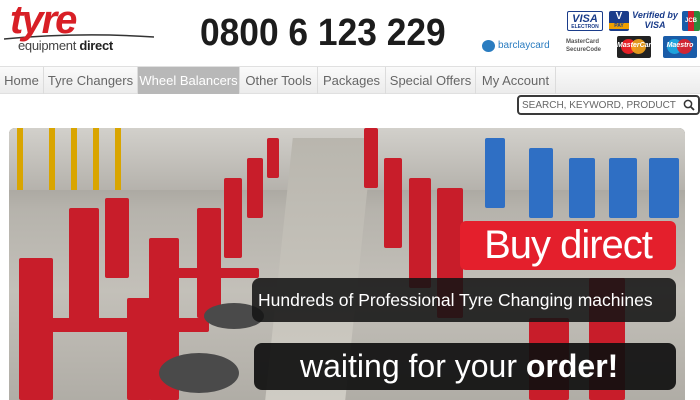  Describe the element at coordinates (189, 80) in the screenshot. I see `nav-item-wheel-balancers: Wheel Balancers` at that location.